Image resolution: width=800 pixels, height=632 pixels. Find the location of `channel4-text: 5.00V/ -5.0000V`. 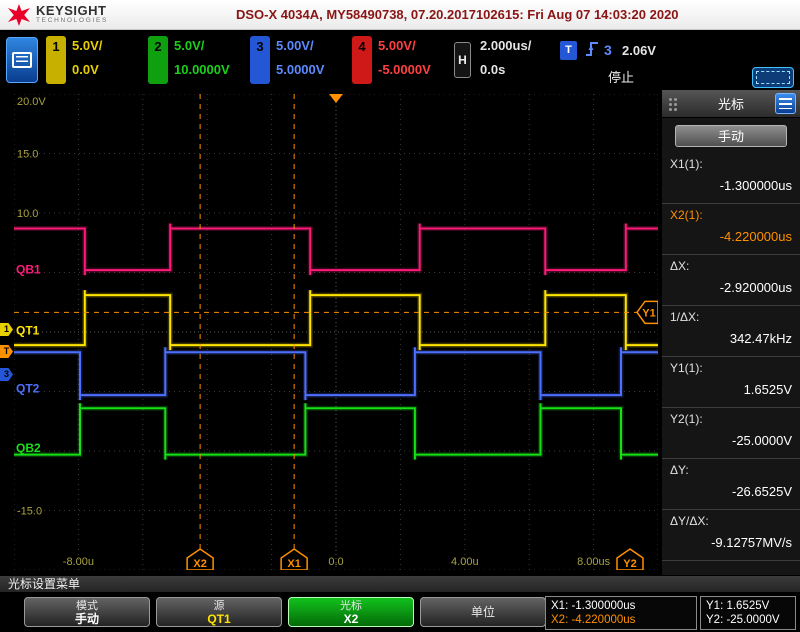

channel4-text: 5.00V/ -5.0000V is located at coordinates (415, 57).